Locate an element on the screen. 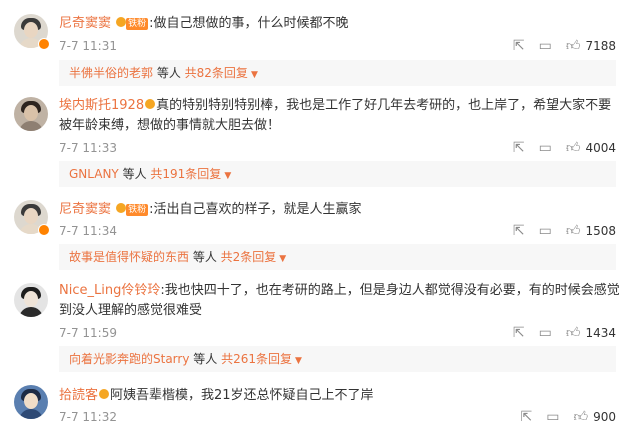 The height and width of the screenshot is (430, 632). comment-text: 阿姨吾辈楷模，我21岁还总怀疑自己上不了岸 is located at coordinates (242, 395).